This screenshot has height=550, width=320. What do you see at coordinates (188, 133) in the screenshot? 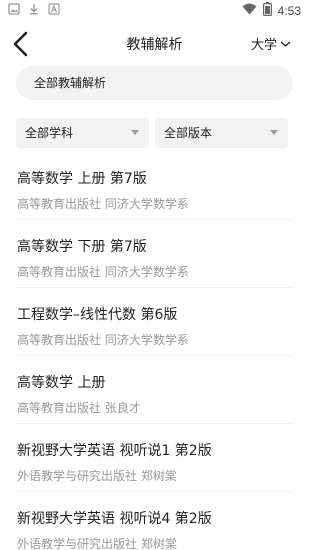
I see `edition-filter-label: 全部版本` at bounding box center [188, 133].